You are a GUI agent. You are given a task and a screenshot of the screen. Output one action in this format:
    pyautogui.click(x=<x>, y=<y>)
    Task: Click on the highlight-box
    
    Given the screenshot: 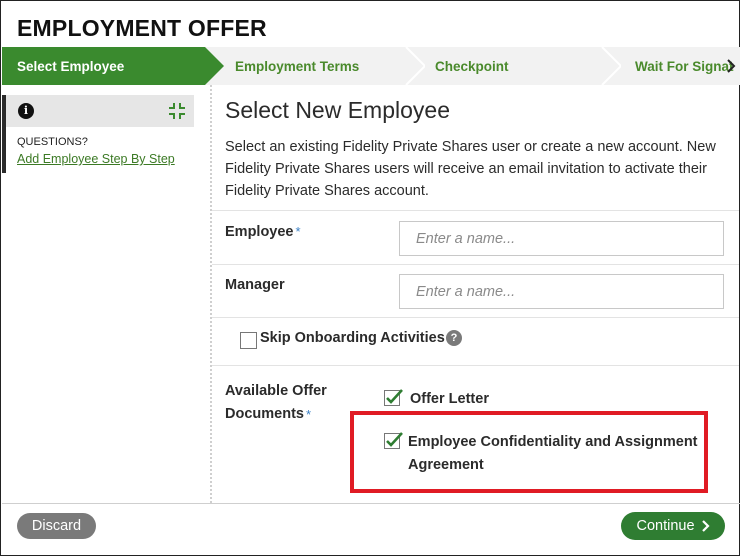 What is the action you would take?
    pyautogui.click(x=529, y=452)
    